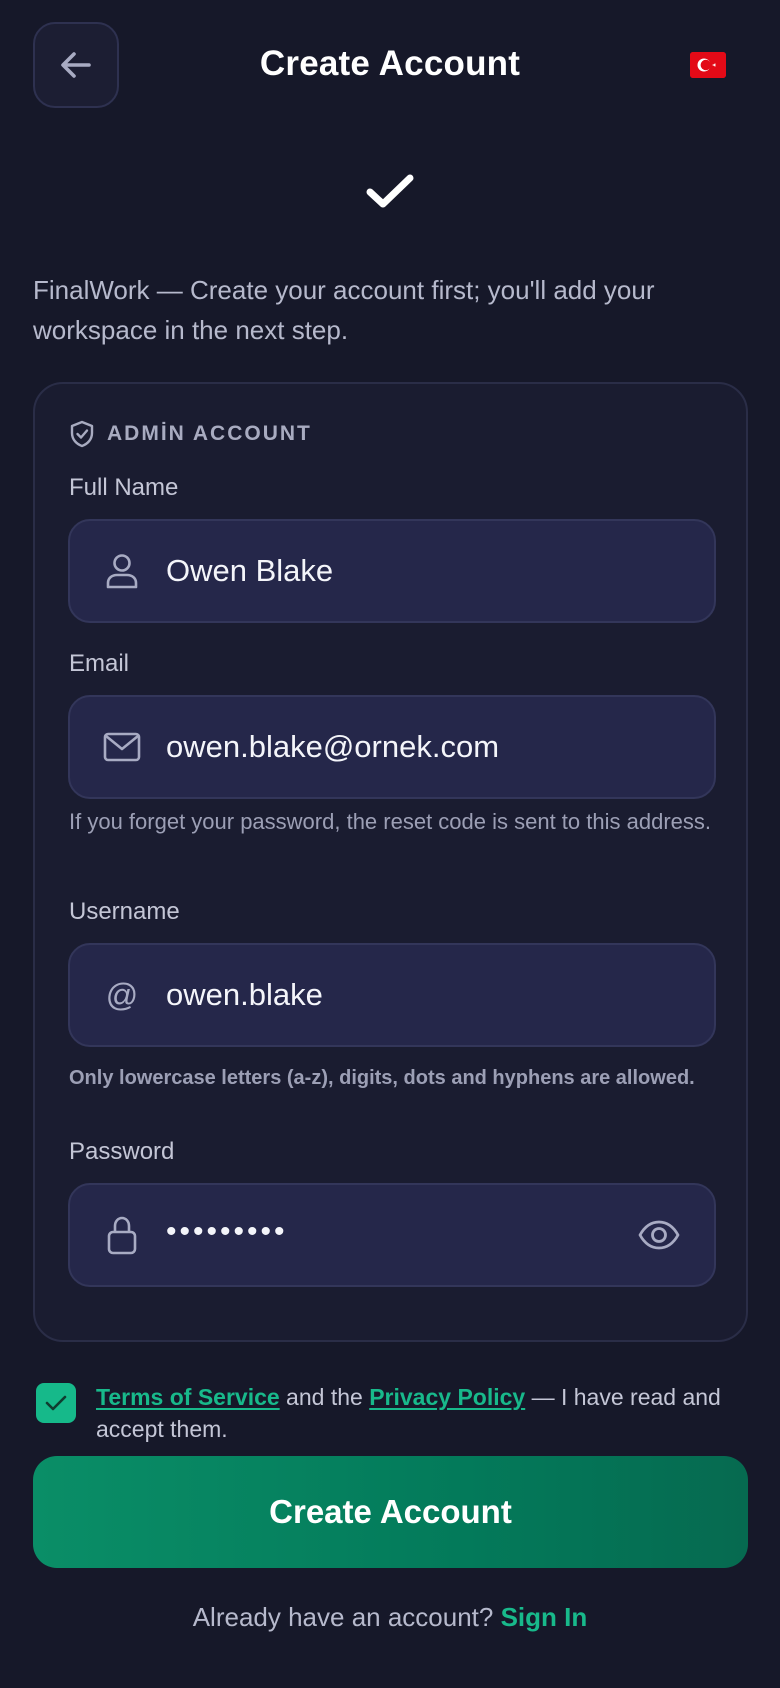 The image size is (780, 1688). I want to click on privacy-policy-link: Privacy Policy, so click(447, 1397).